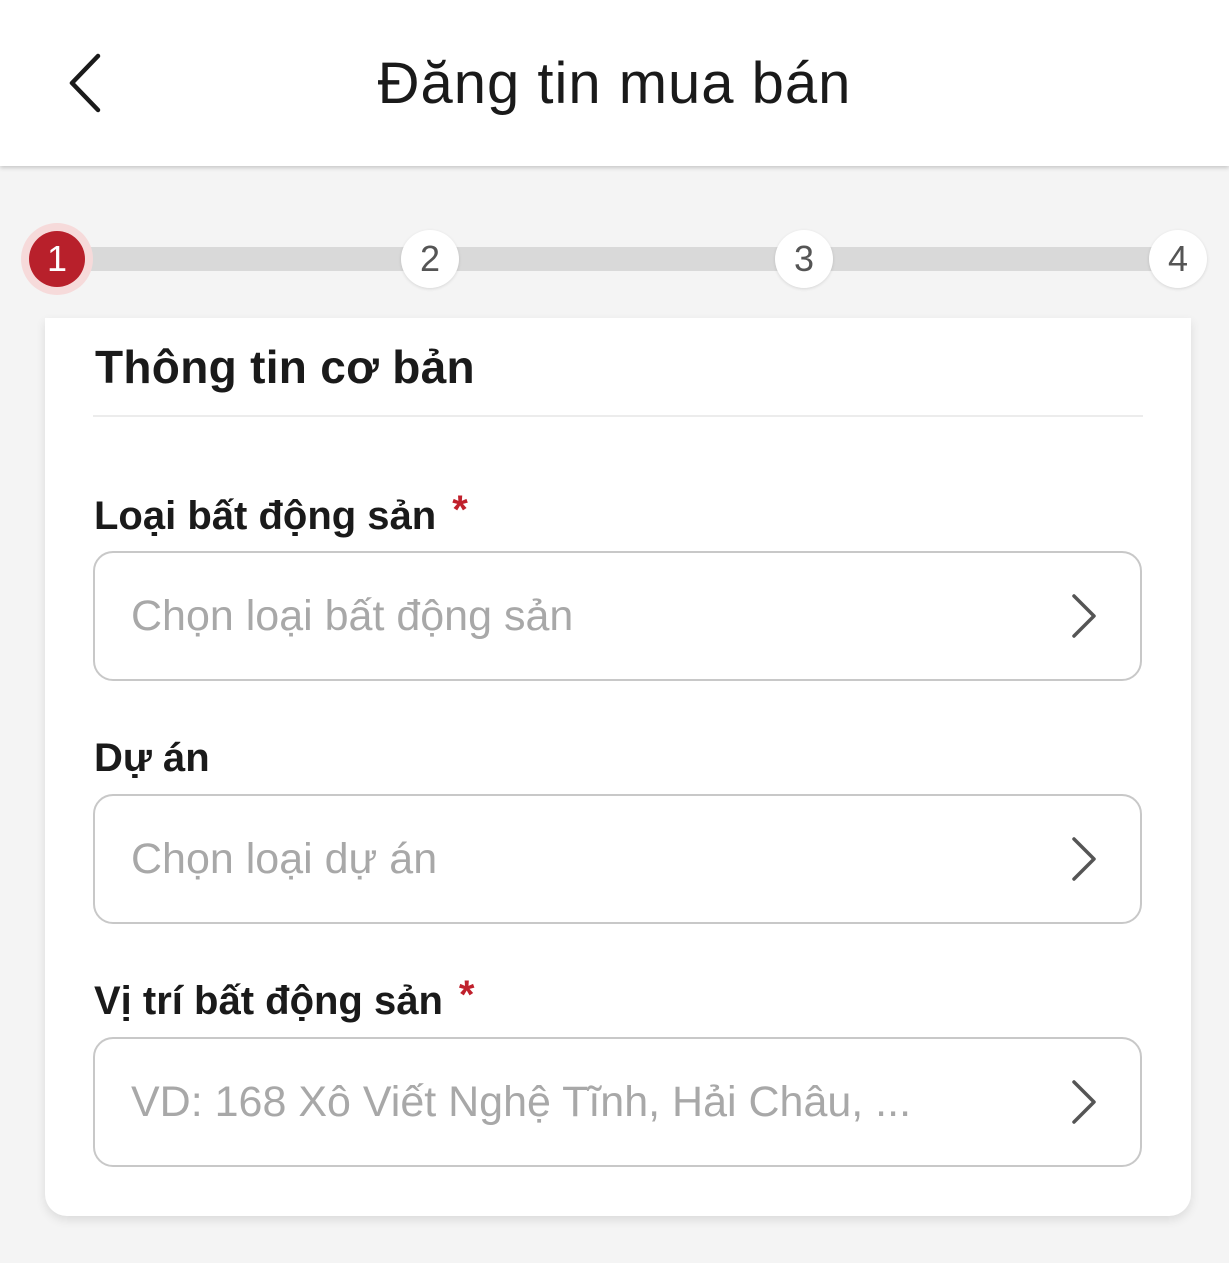 This screenshot has height=1263, width=1229. What do you see at coordinates (620, 259) in the screenshot?
I see `stepper-track` at bounding box center [620, 259].